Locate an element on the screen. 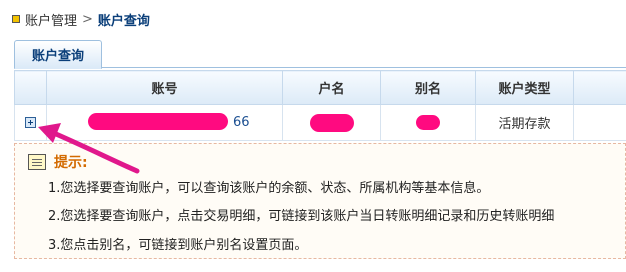 The image size is (626, 272). tip-line-2: 2.您选择要查询账户，点击交易明细，可链接到该账户当日转账明细记录和历史转账明细 is located at coordinates (301, 216).